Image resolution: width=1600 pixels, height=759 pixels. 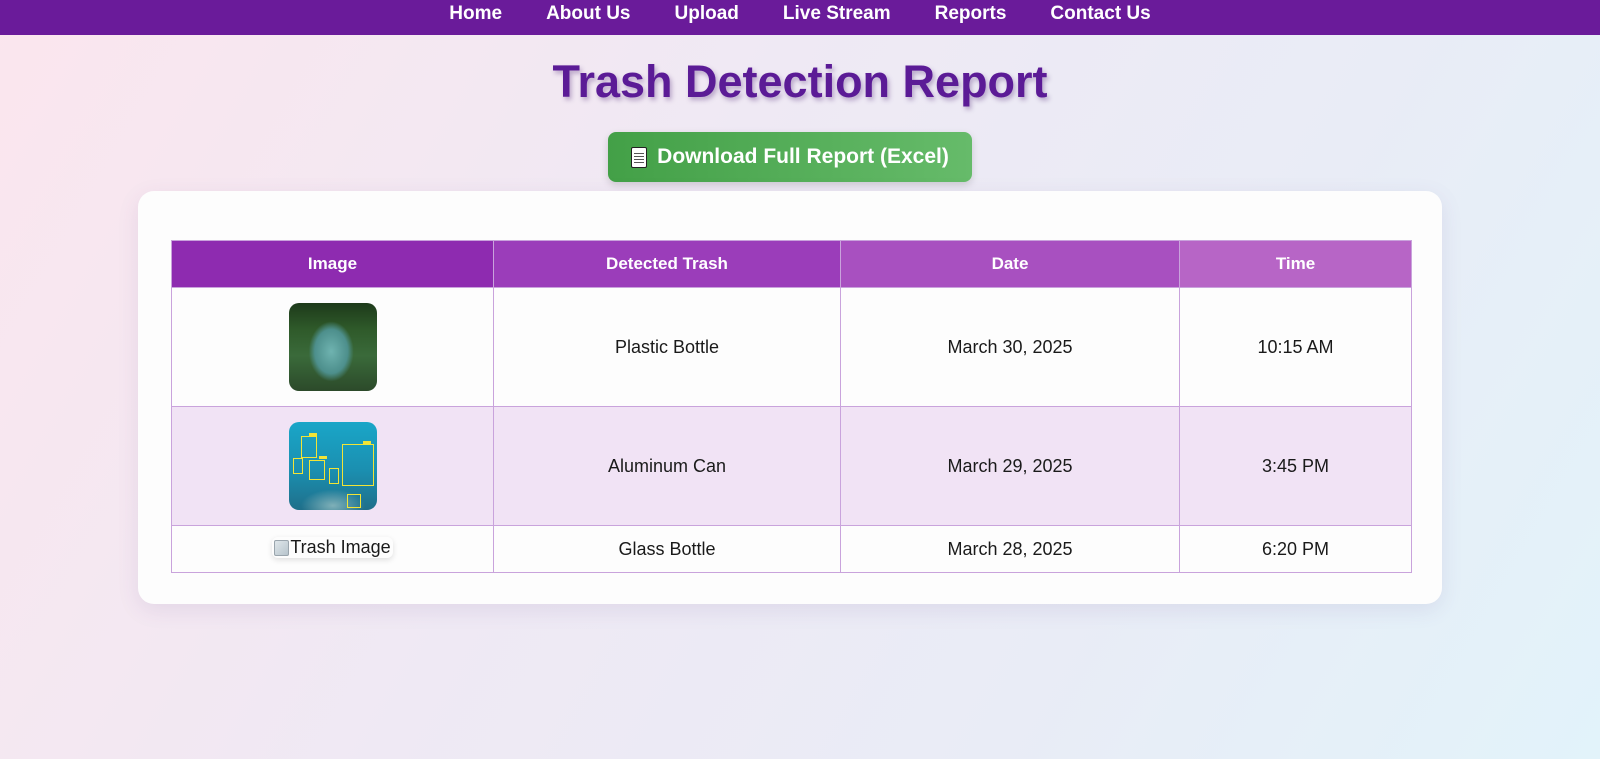 I want to click on detected-trash-cell: Glass Bottle, so click(x=667, y=549).